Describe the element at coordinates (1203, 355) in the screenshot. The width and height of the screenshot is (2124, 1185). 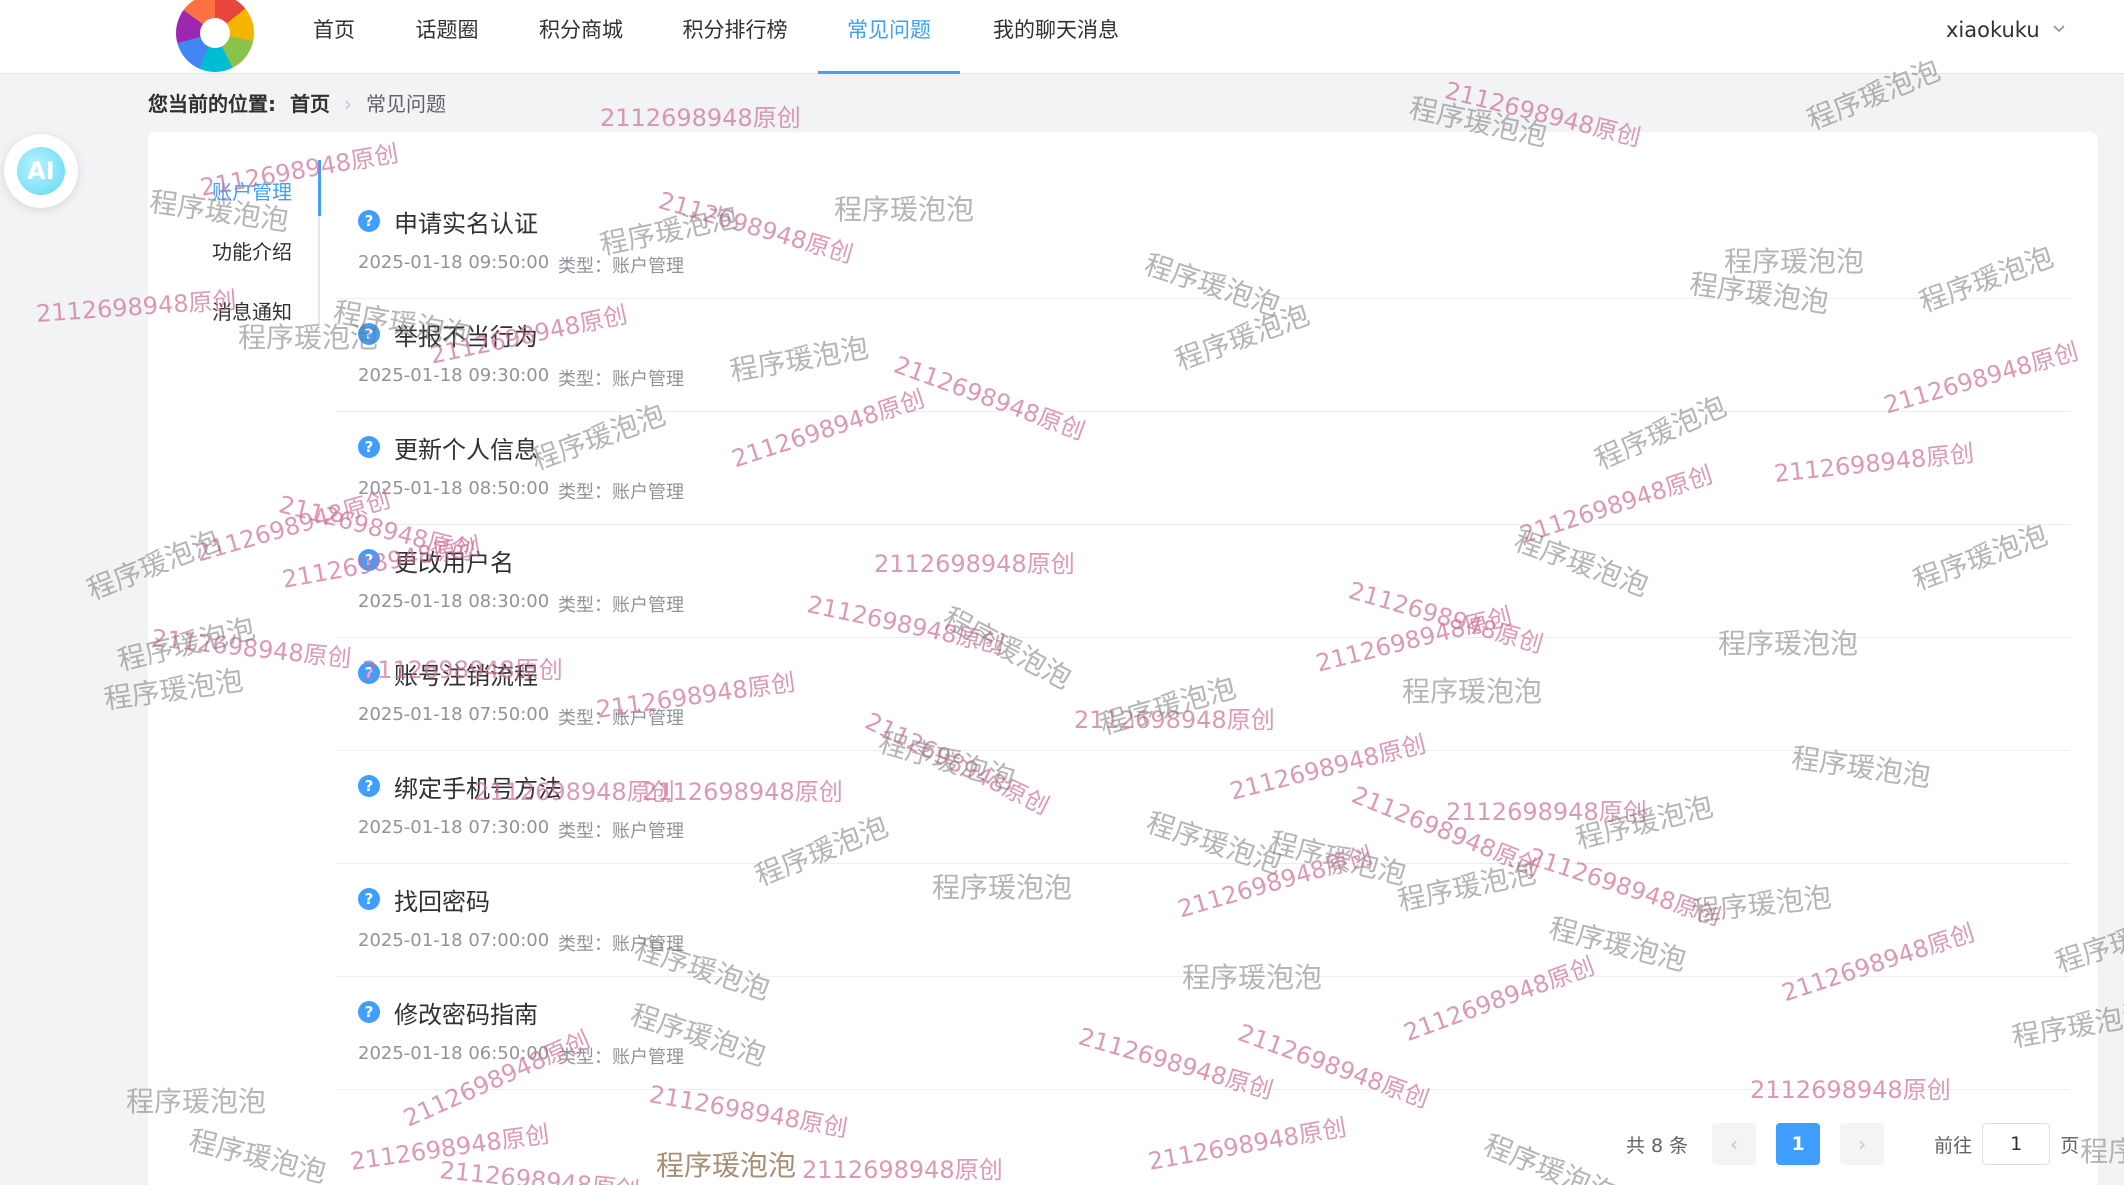
I see `faq-item: ? 举报不当行为 2025-01-18 09:30:00 类型：账户管理` at that location.